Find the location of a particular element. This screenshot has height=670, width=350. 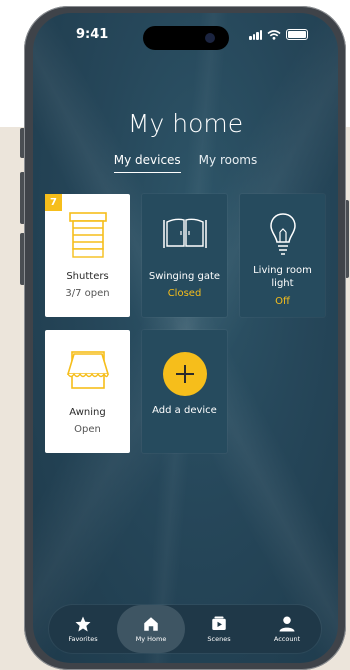

person-icon is located at coordinates (287, 624).